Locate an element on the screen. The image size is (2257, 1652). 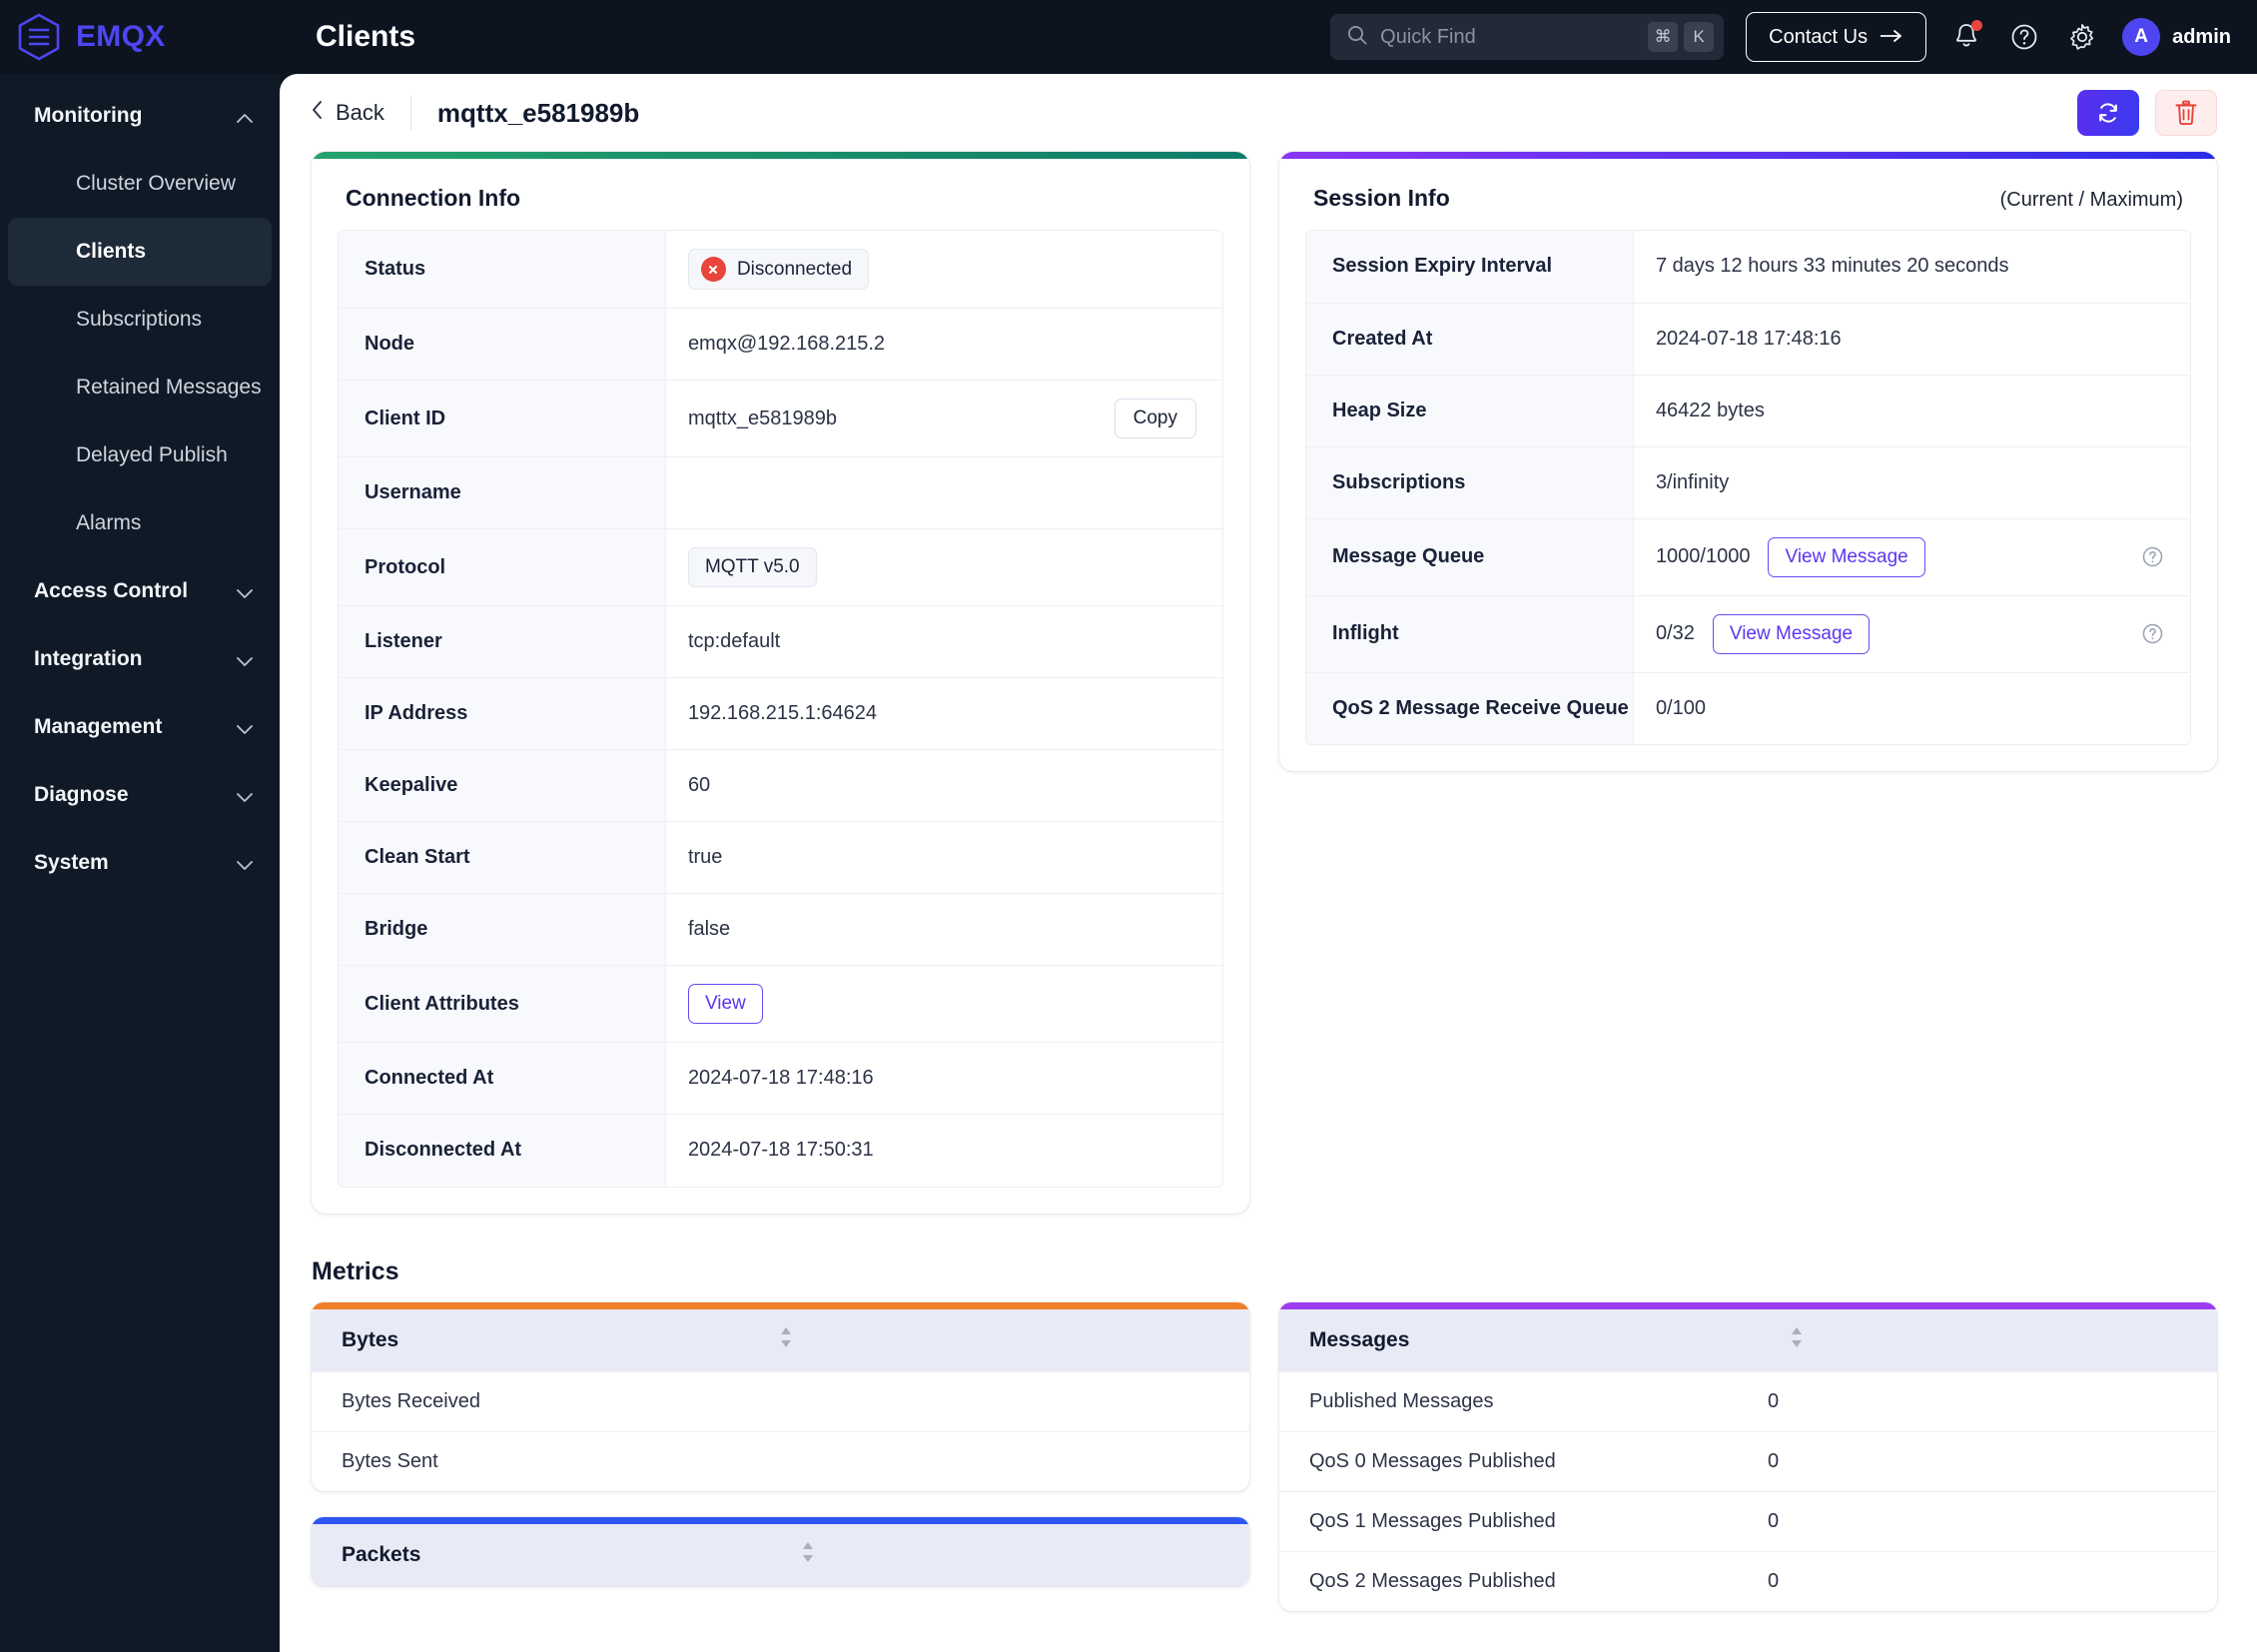
sidebar-group-access-control: Access Control is located at coordinates (140, 591).